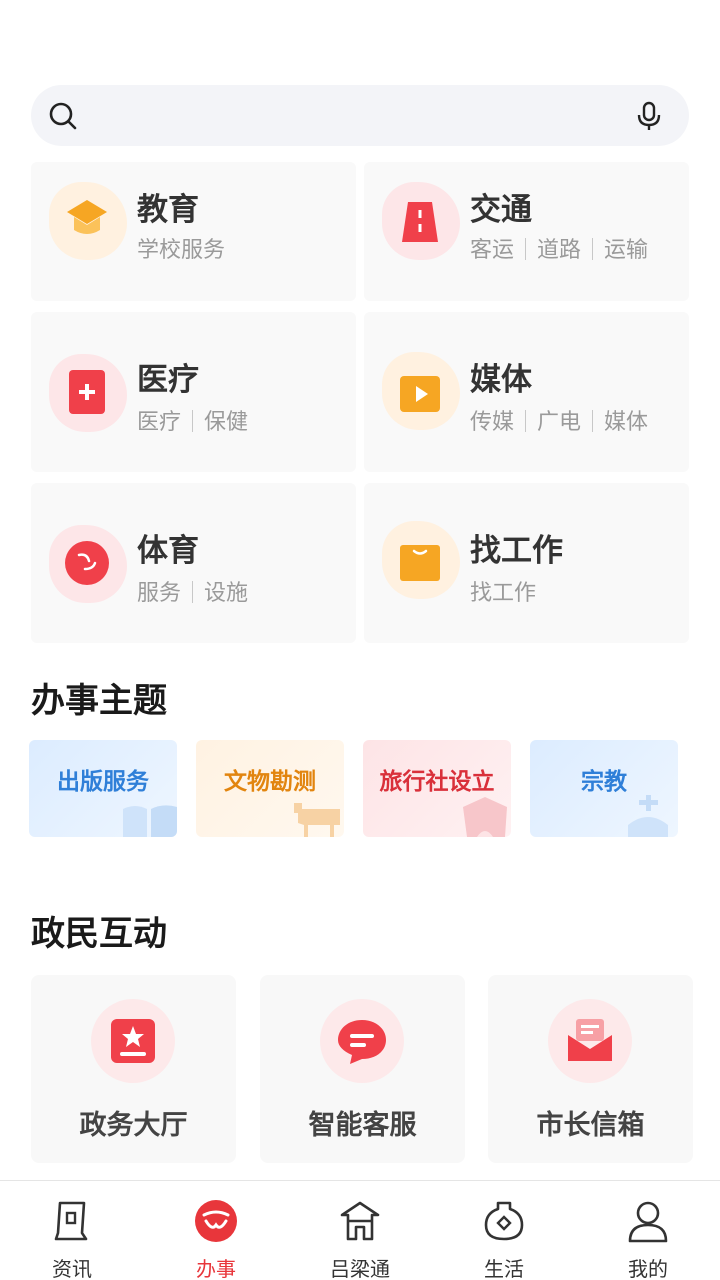 Image resolution: width=720 pixels, height=1280 pixels. I want to click on service-title: 教育, so click(168, 210).